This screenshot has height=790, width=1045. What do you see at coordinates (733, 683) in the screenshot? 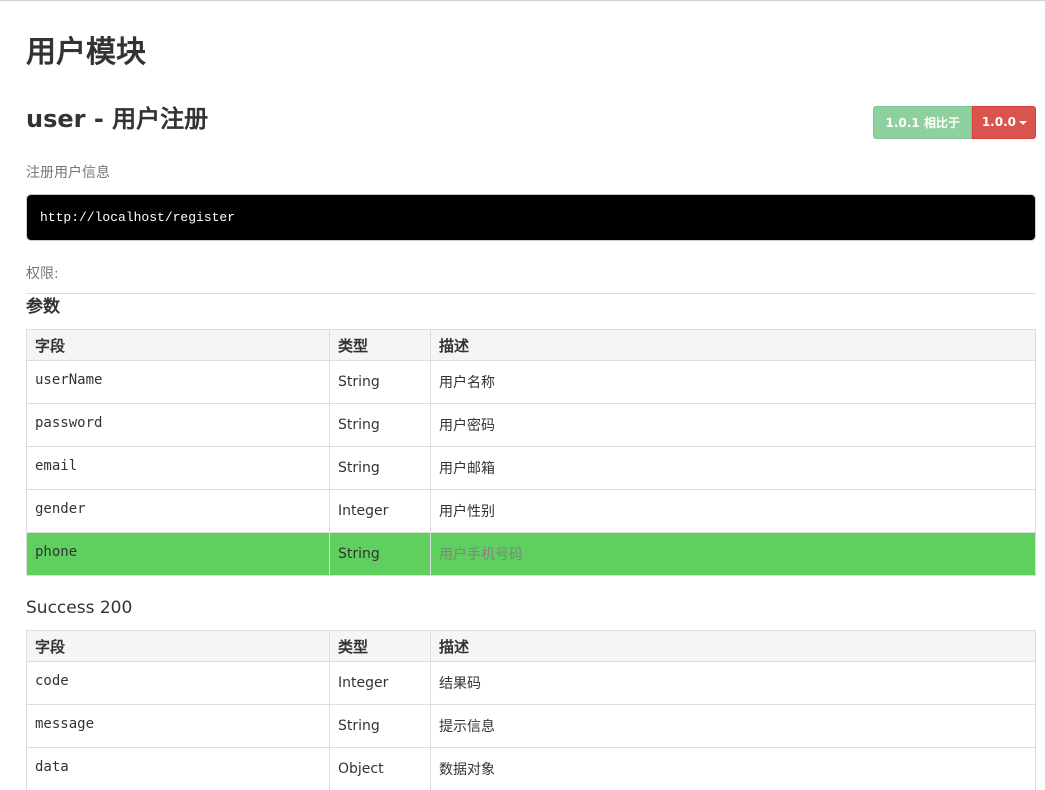
I see `field-description-cell: 结果码` at bounding box center [733, 683].